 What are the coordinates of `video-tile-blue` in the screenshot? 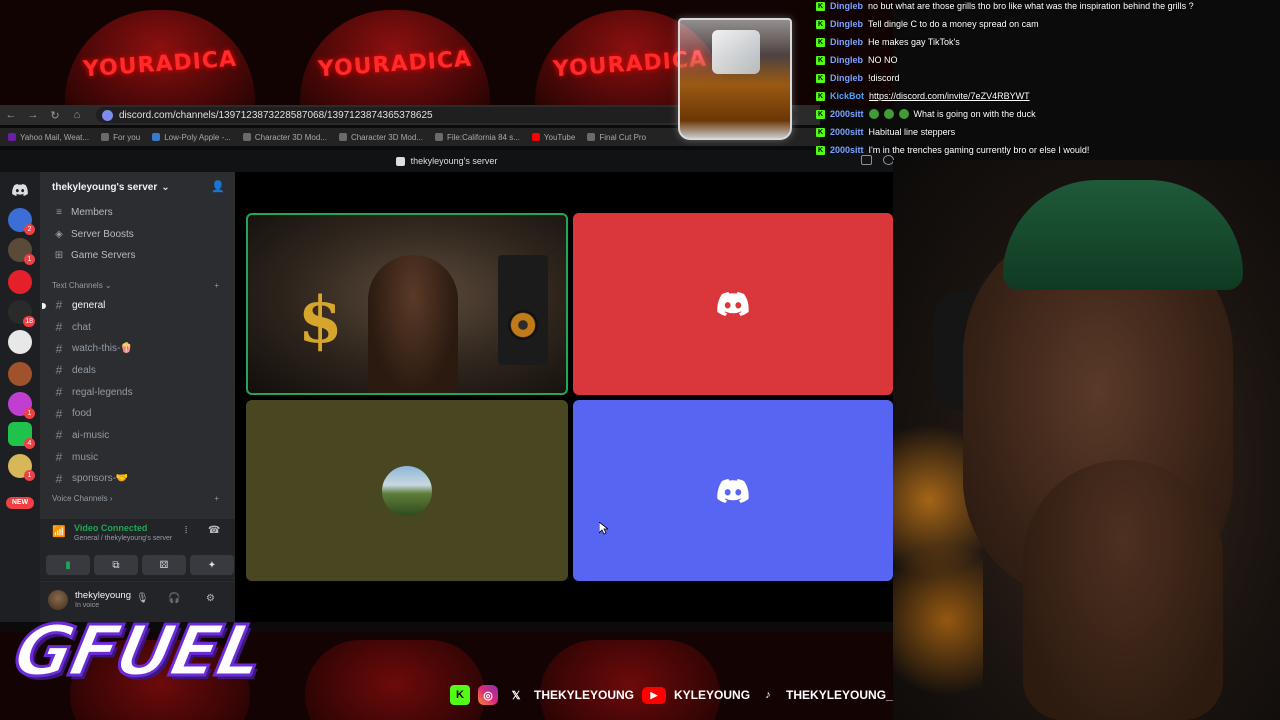 It's located at (733, 490).